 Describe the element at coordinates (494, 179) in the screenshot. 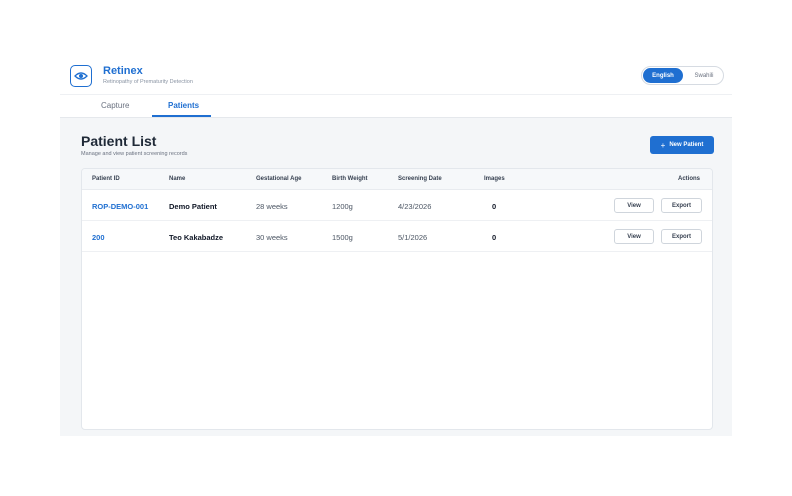

I see `column-header-images: Images` at that location.